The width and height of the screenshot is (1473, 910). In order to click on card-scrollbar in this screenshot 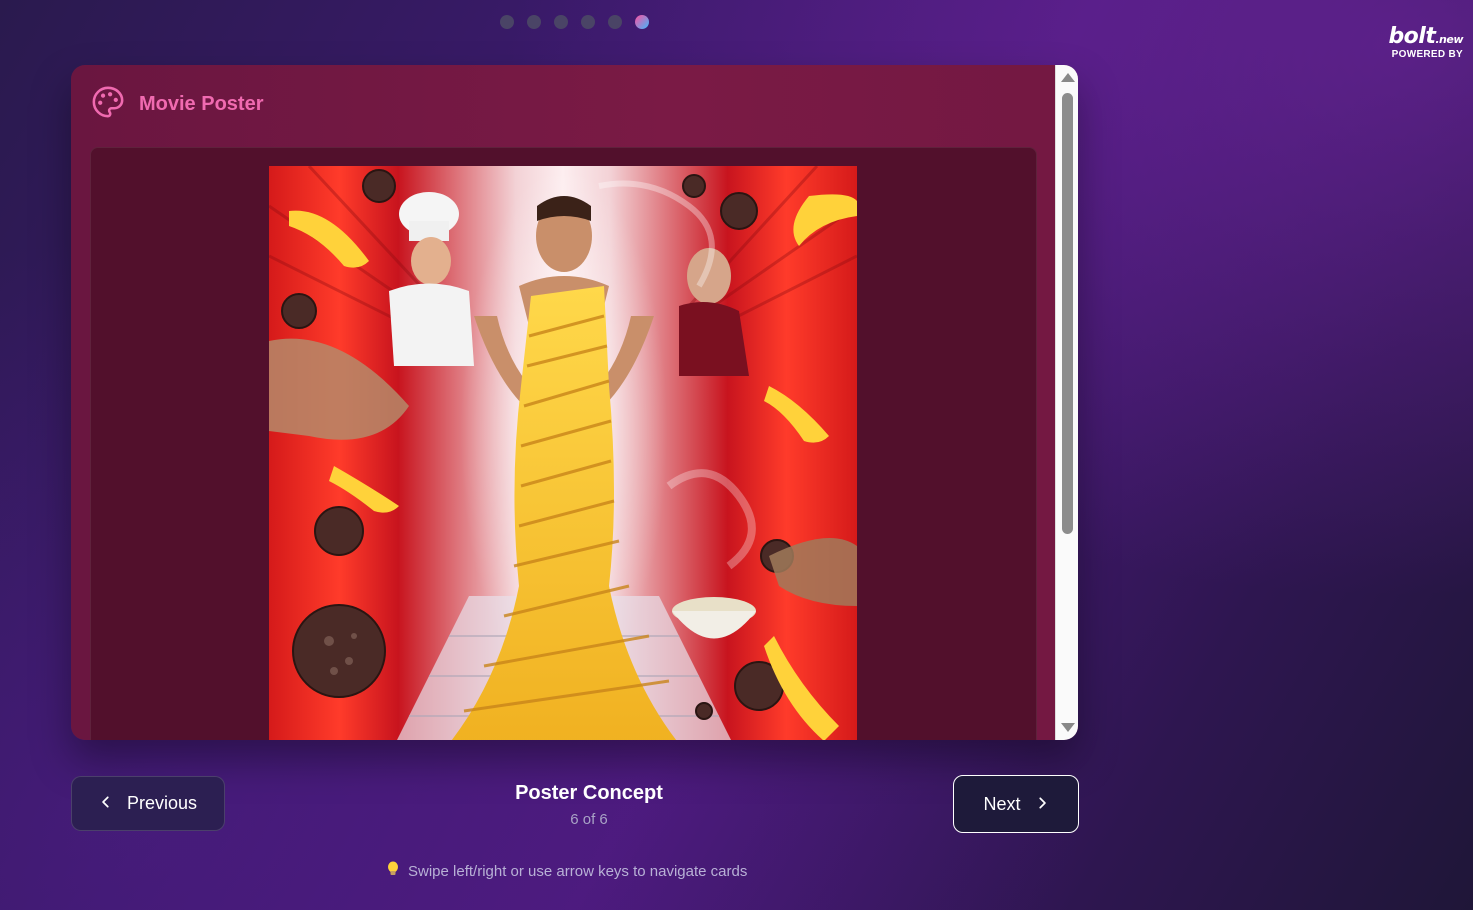, I will do `click(1066, 402)`.